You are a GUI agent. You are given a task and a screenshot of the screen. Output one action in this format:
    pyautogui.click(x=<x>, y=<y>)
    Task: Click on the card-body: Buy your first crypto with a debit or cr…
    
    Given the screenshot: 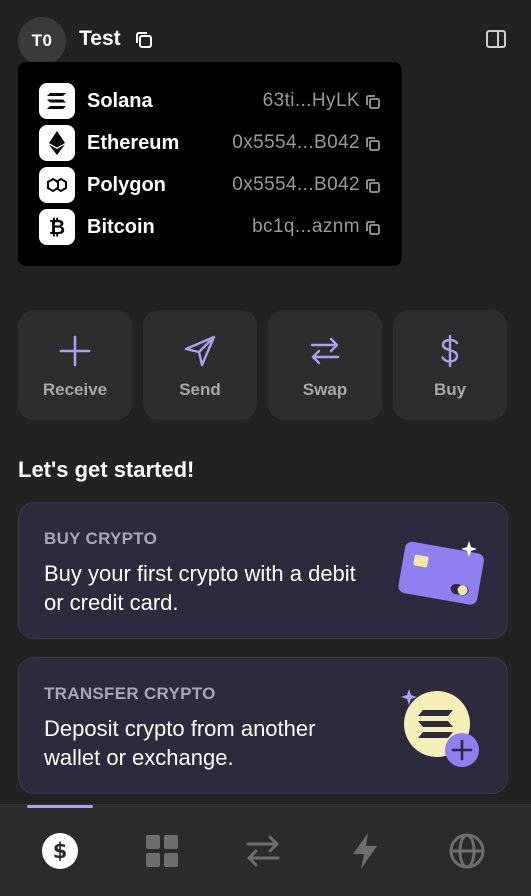 What is the action you would take?
    pyautogui.click(x=200, y=588)
    